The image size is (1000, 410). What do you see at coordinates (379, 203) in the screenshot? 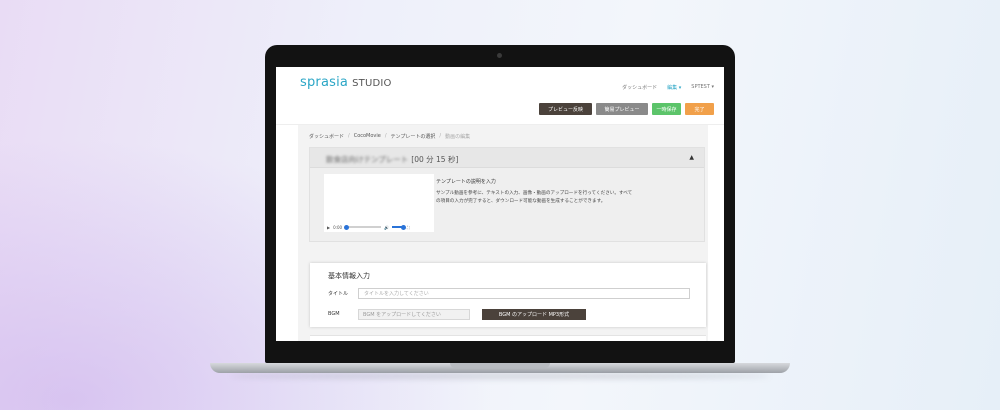
I see `sample-video-player: ▶ 0:00 🔊 ⛶` at bounding box center [379, 203].